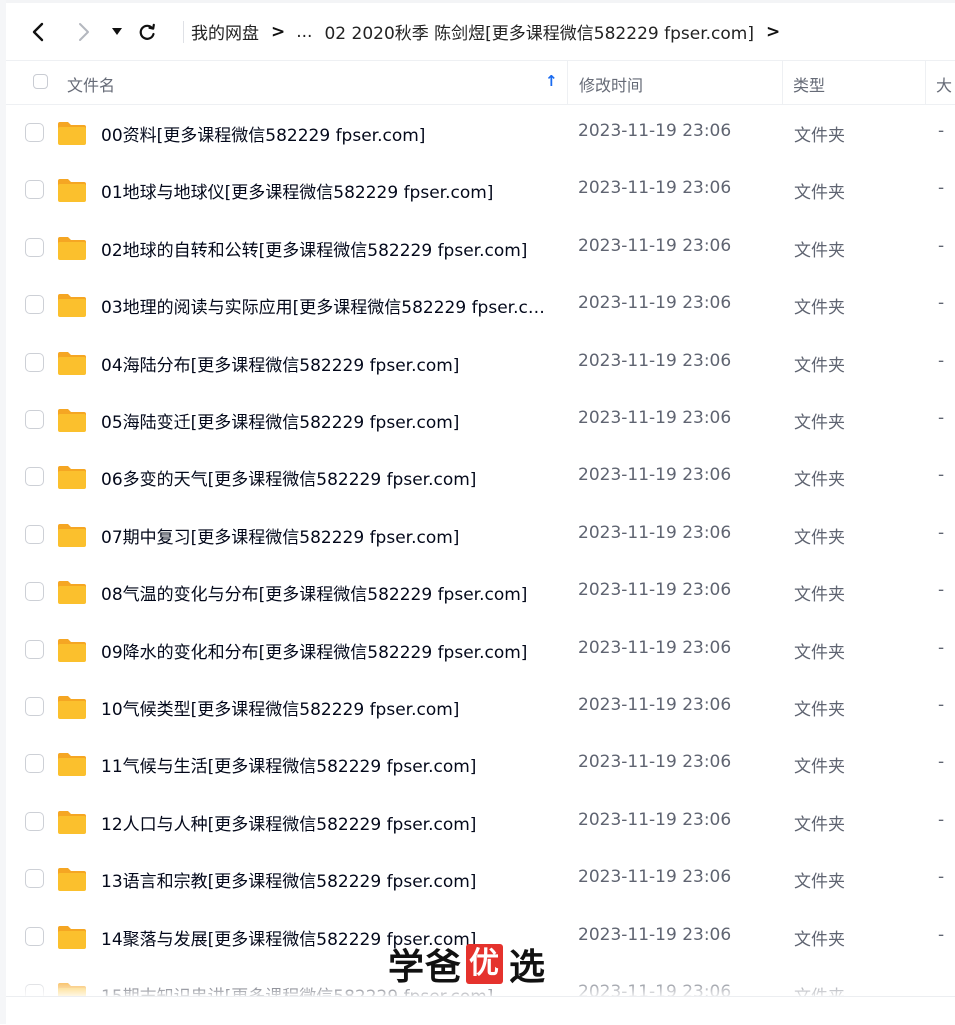 The width and height of the screenshot is (955, 1025). What do you see at coordinates (944, 84) in the screenshot?
I see `column-header-size: 大` at bounding box center [944, 84].